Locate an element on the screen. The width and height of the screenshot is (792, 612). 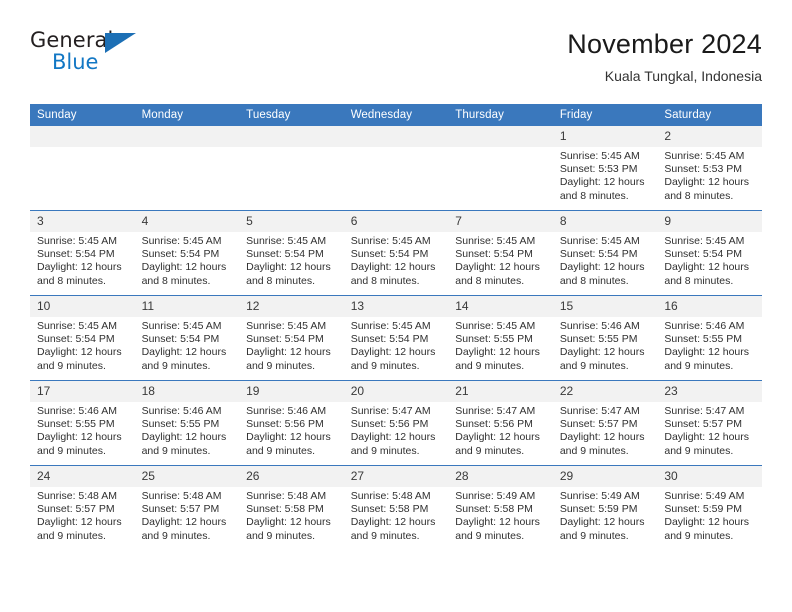
day-number: 16 is located at coordinates (709, 306).